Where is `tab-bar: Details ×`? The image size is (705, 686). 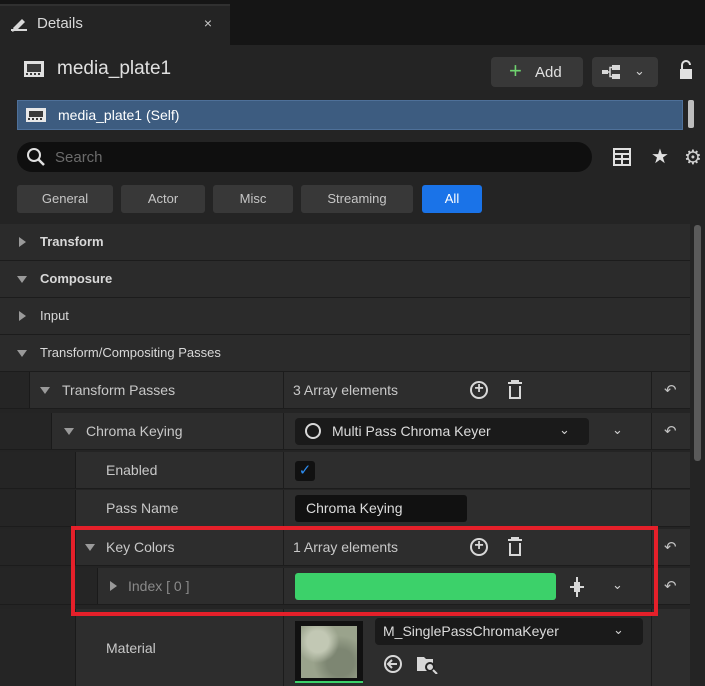
tab-bar: Details × is located at coordinates (352, 22).